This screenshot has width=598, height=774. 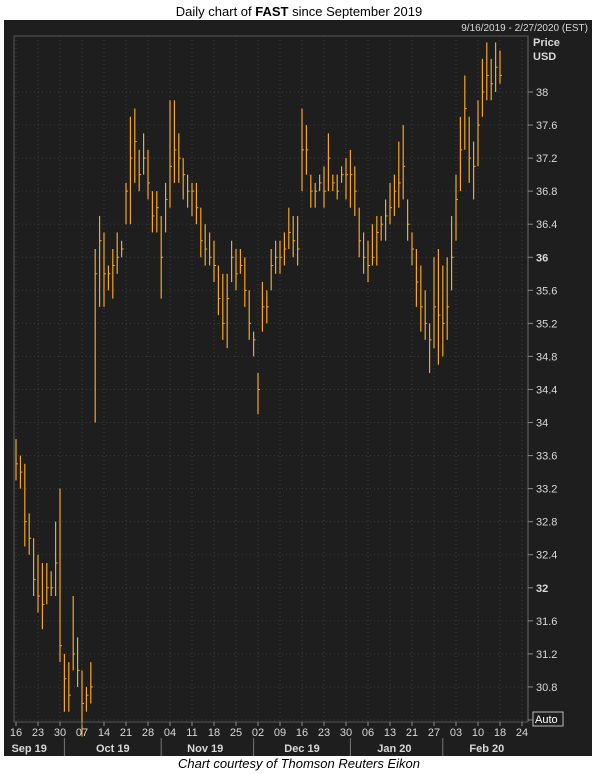 I want to click on date-range-label: 9/16/2019 - 2/27/2020 (EST), so click(x=524, y=28).